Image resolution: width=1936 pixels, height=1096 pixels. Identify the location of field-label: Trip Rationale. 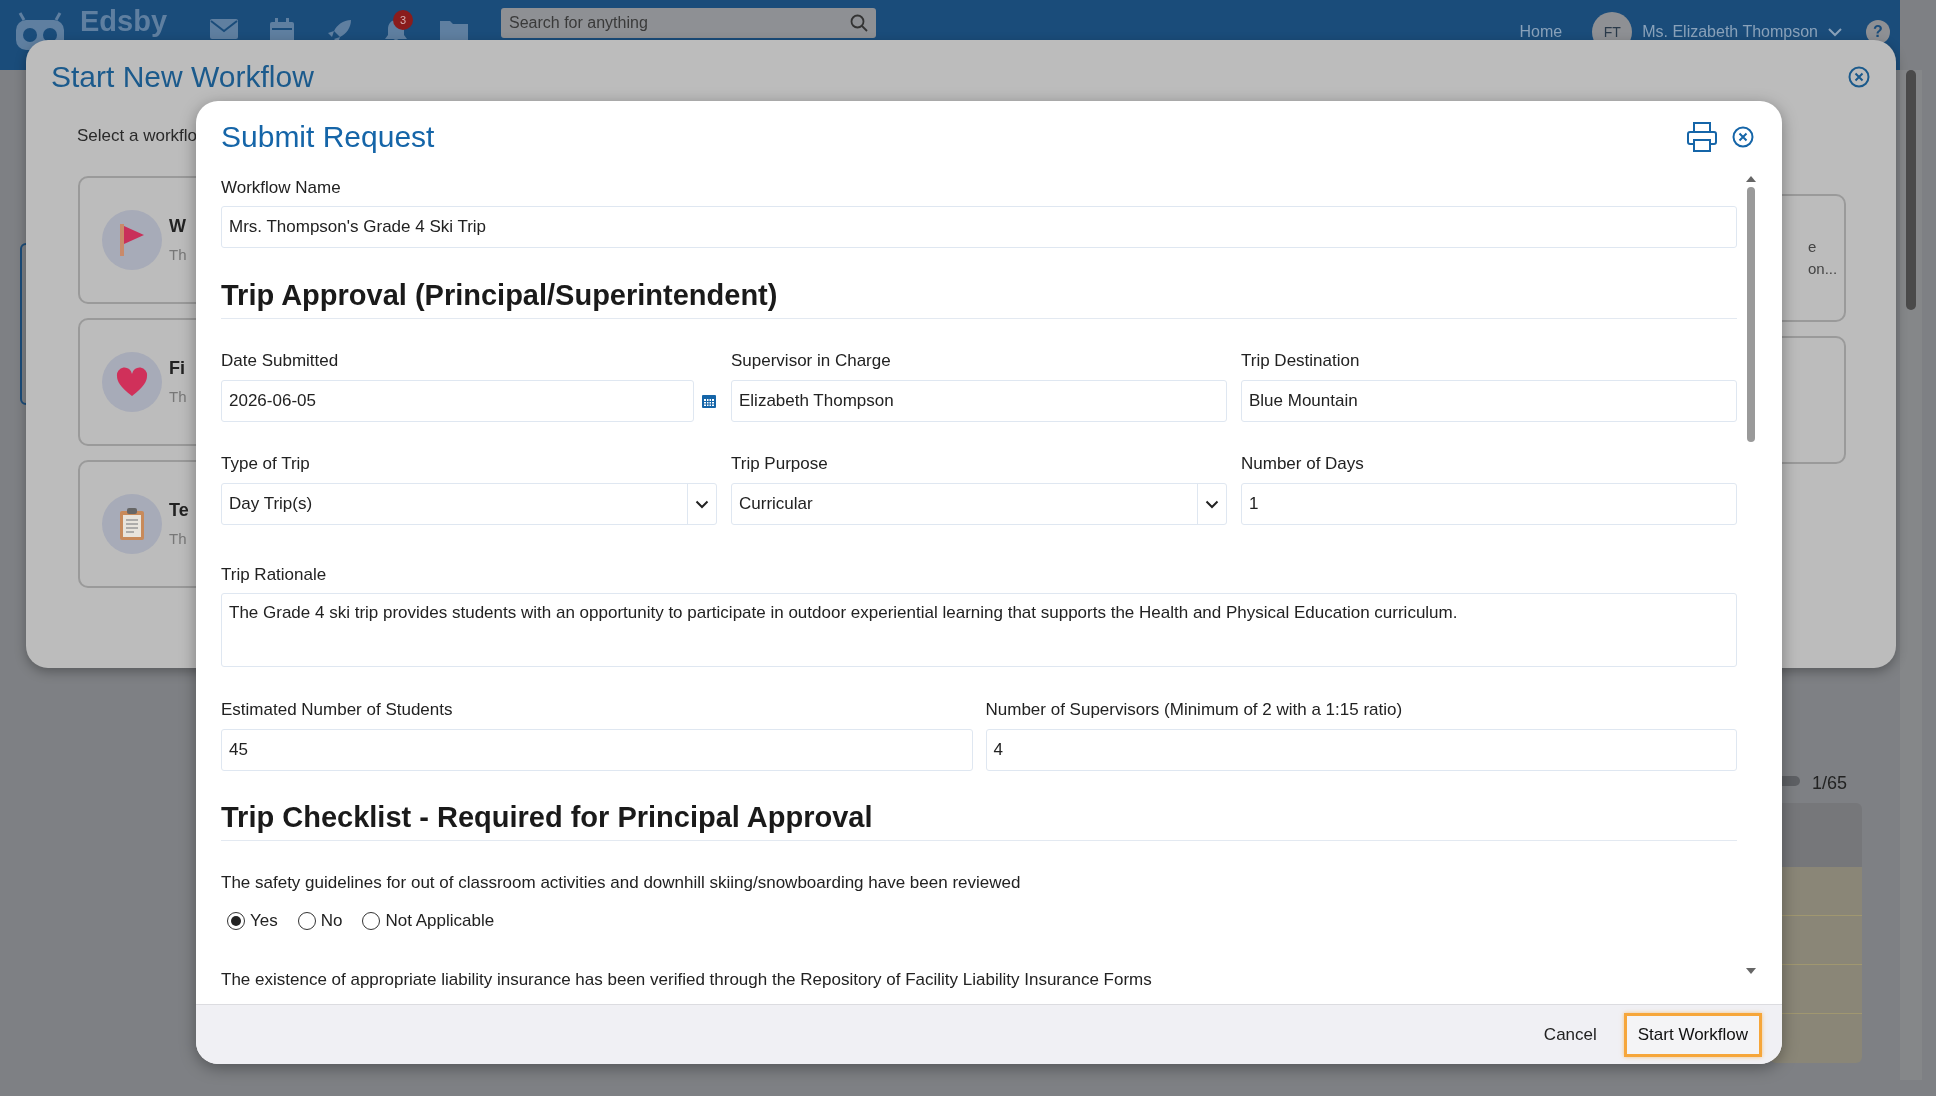
(274, 575).